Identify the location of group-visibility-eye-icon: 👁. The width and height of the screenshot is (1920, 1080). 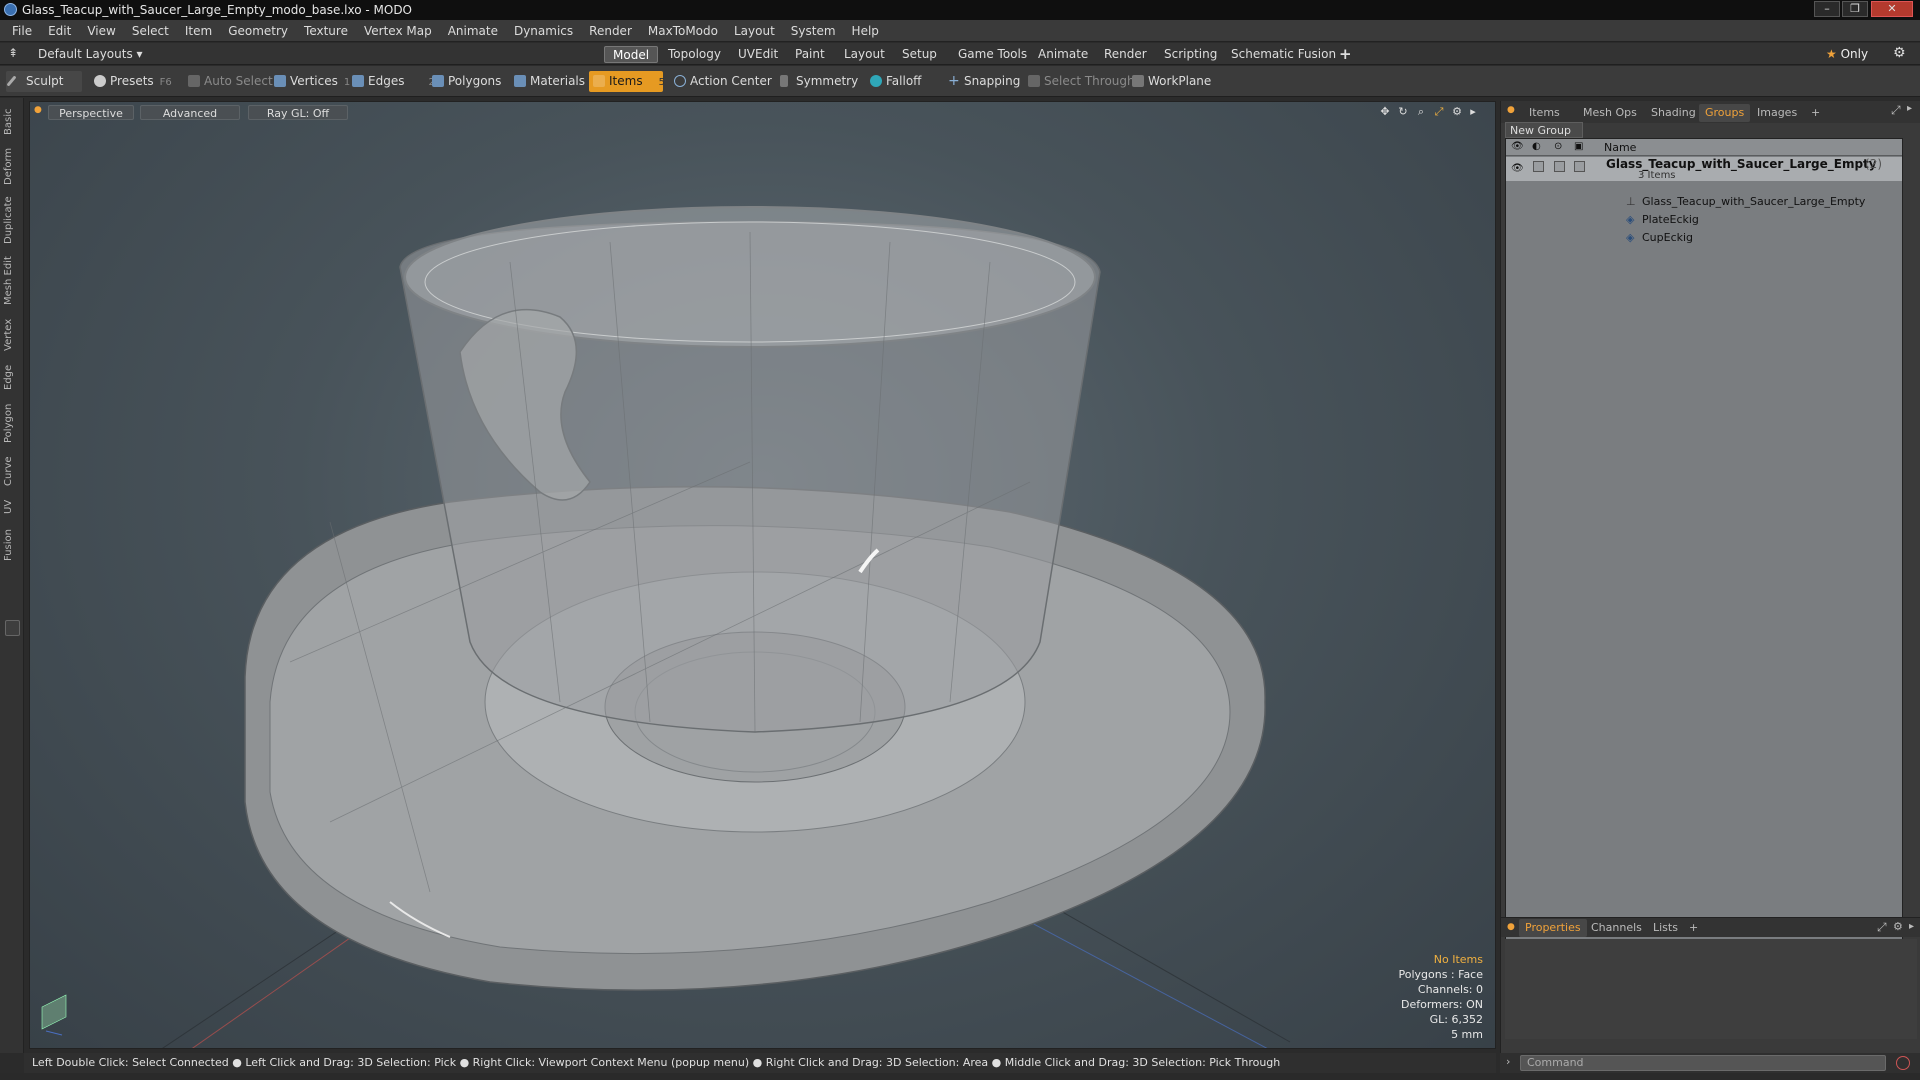
(1517, 169).